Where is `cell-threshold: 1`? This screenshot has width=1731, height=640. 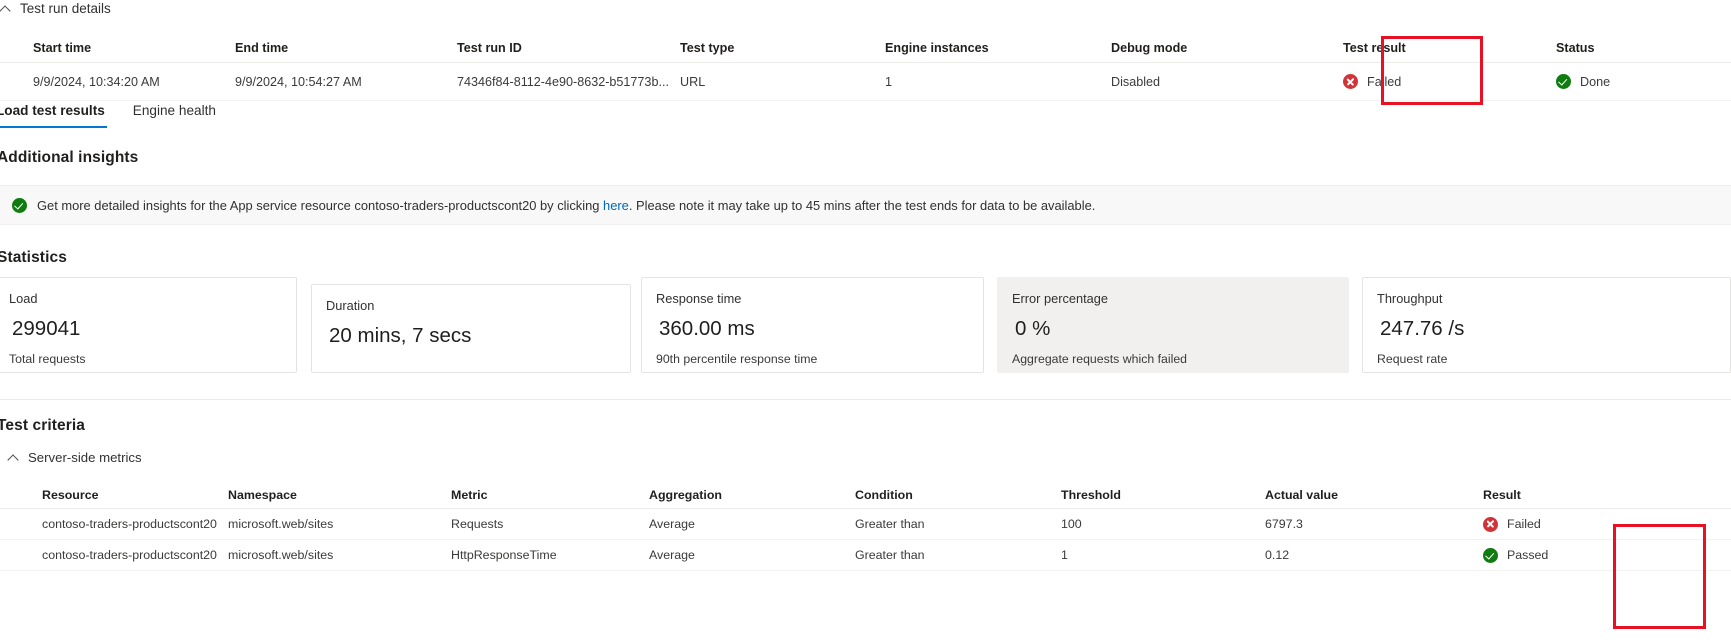 cell-threshold: 1 is located at coordinates (1064, 555).